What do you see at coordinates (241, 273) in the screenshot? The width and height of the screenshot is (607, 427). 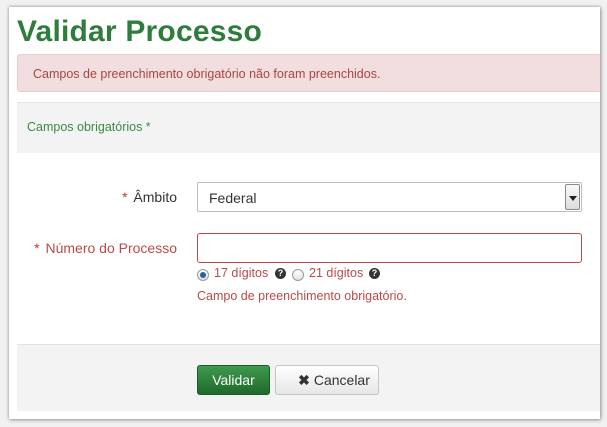 I see `radio-17-digitos-label: 17 dígitos` at bounding box center [241, 273].